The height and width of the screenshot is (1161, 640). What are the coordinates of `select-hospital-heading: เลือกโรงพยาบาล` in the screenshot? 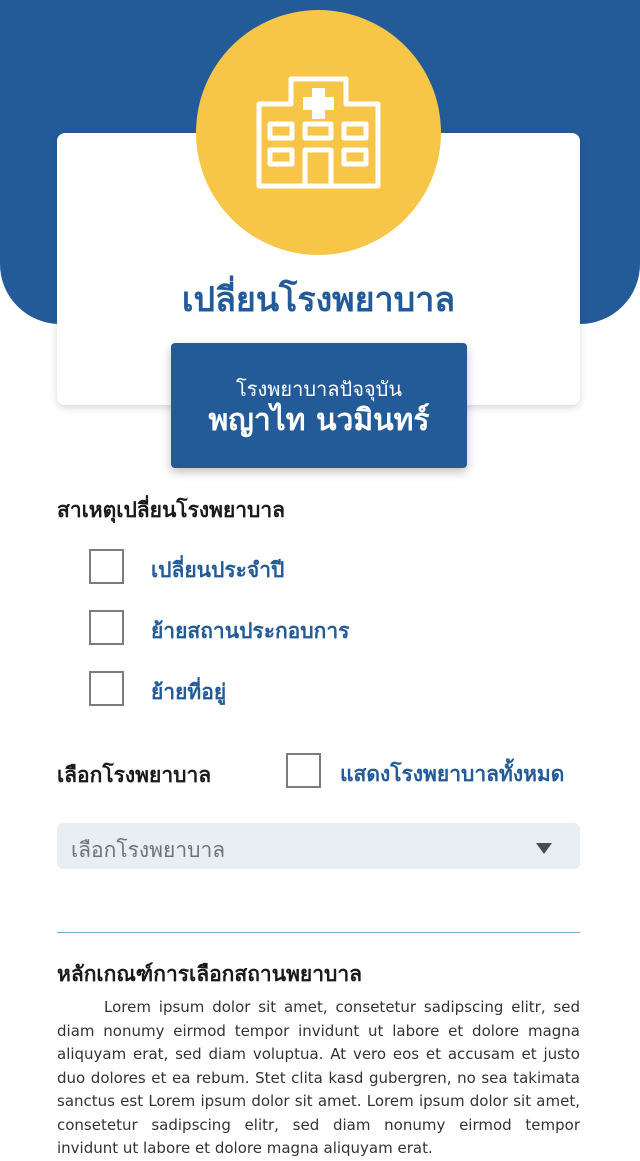 It's located at (134, 775).